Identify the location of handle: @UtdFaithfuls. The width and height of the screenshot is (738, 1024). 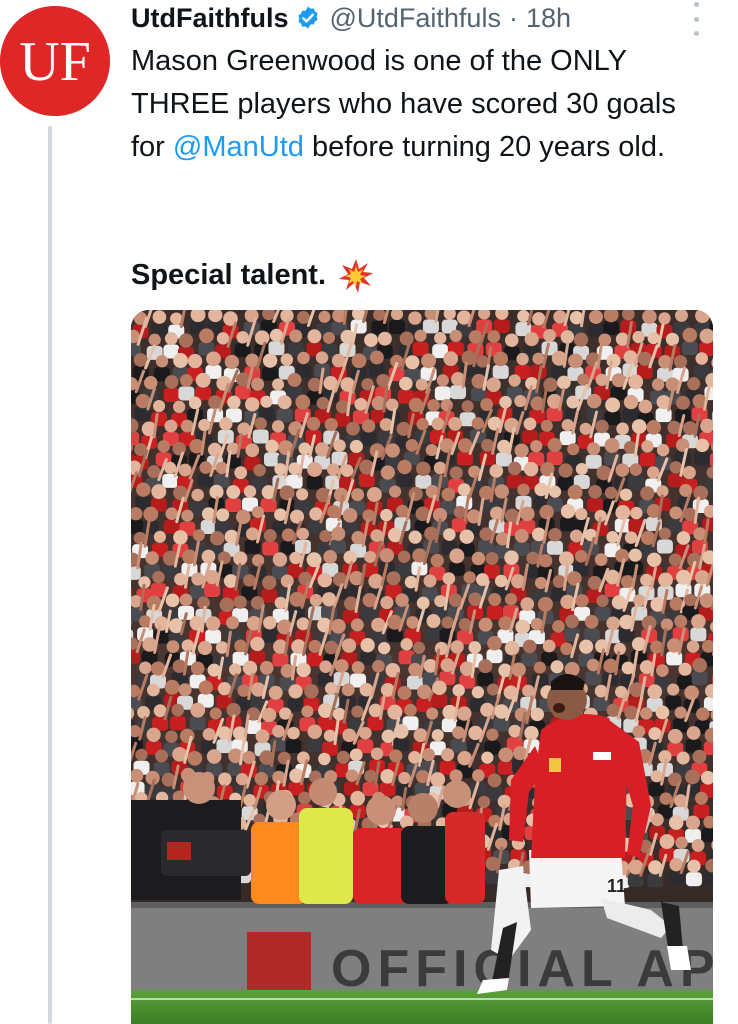
(414, 18).